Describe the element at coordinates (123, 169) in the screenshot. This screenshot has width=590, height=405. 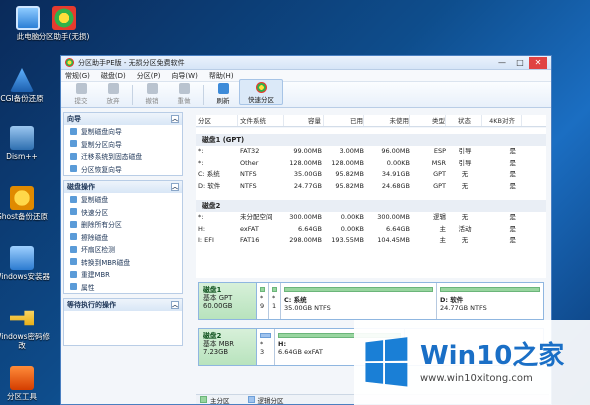
I see `wizard-item-recovery: 分区恢复向导` at that location.